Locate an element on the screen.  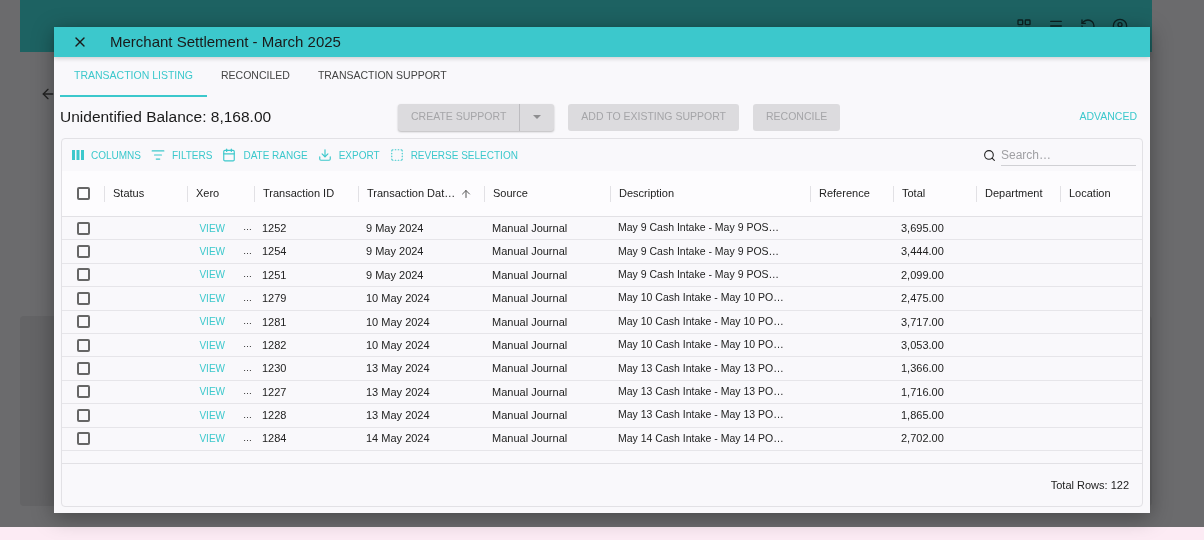
table-row: VIEW … 1252 9 May 2024 Manual Journal May 9 Cash Intake - May 9 POS… 3,695.00 is located at coordinates (602, 229).